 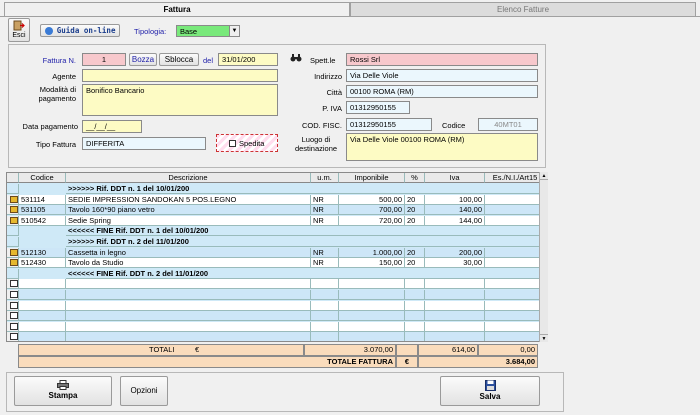 What do you see at coordinates (179, 59) in the screenshot?
I see `sblocca-button: Sblocca` at bounding box center [179, 59].